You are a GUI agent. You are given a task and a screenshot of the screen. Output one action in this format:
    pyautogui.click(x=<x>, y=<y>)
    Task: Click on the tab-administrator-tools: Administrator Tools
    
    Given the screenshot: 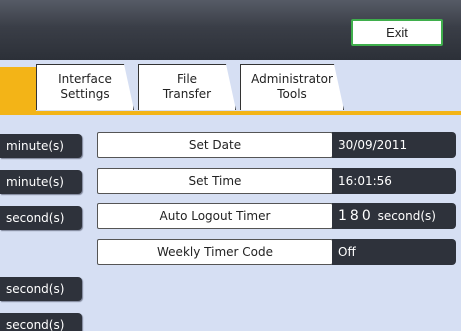 What is the action you would take?
    pyautogui.click(x=292, y=87)
    